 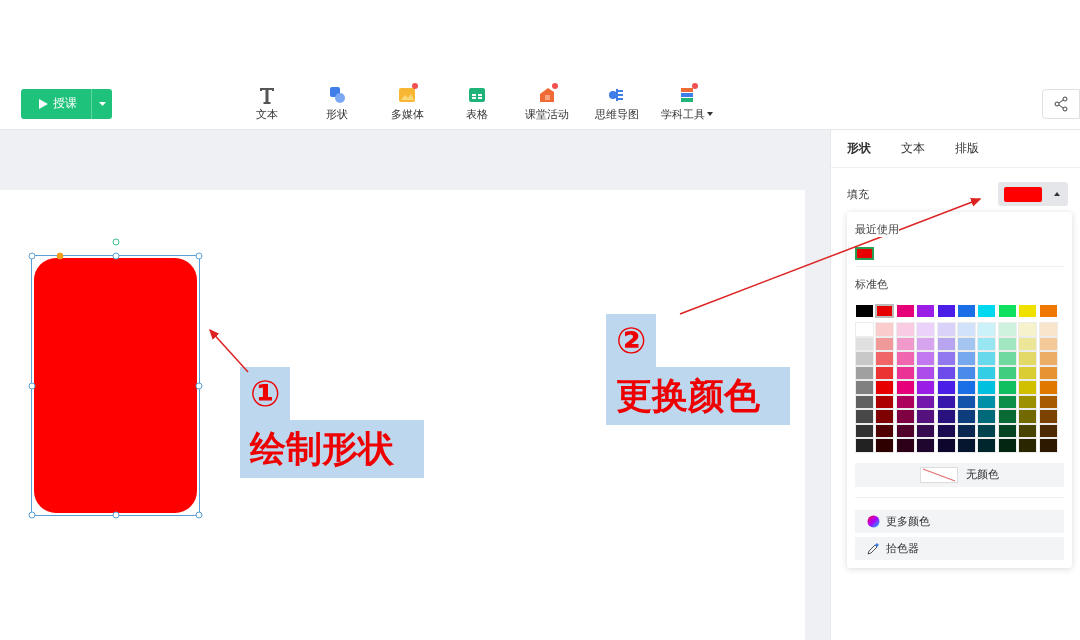 I want to click on fill-label: 填充, so click(x=858, y=194).